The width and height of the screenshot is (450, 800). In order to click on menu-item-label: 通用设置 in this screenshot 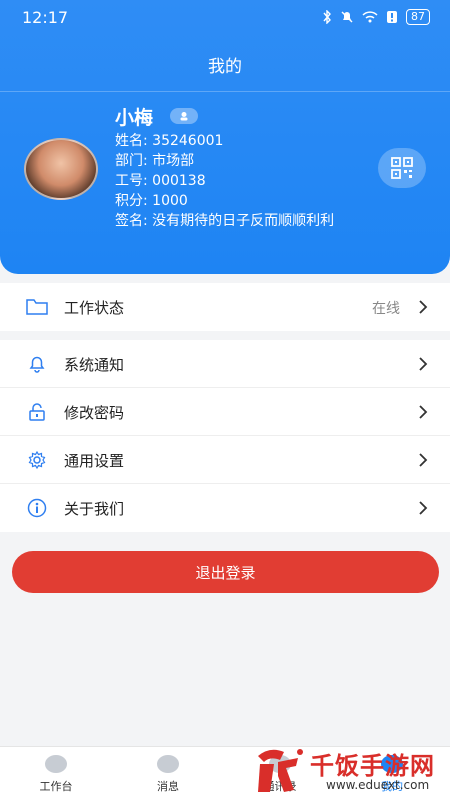, I will do `click(94, 461)`.